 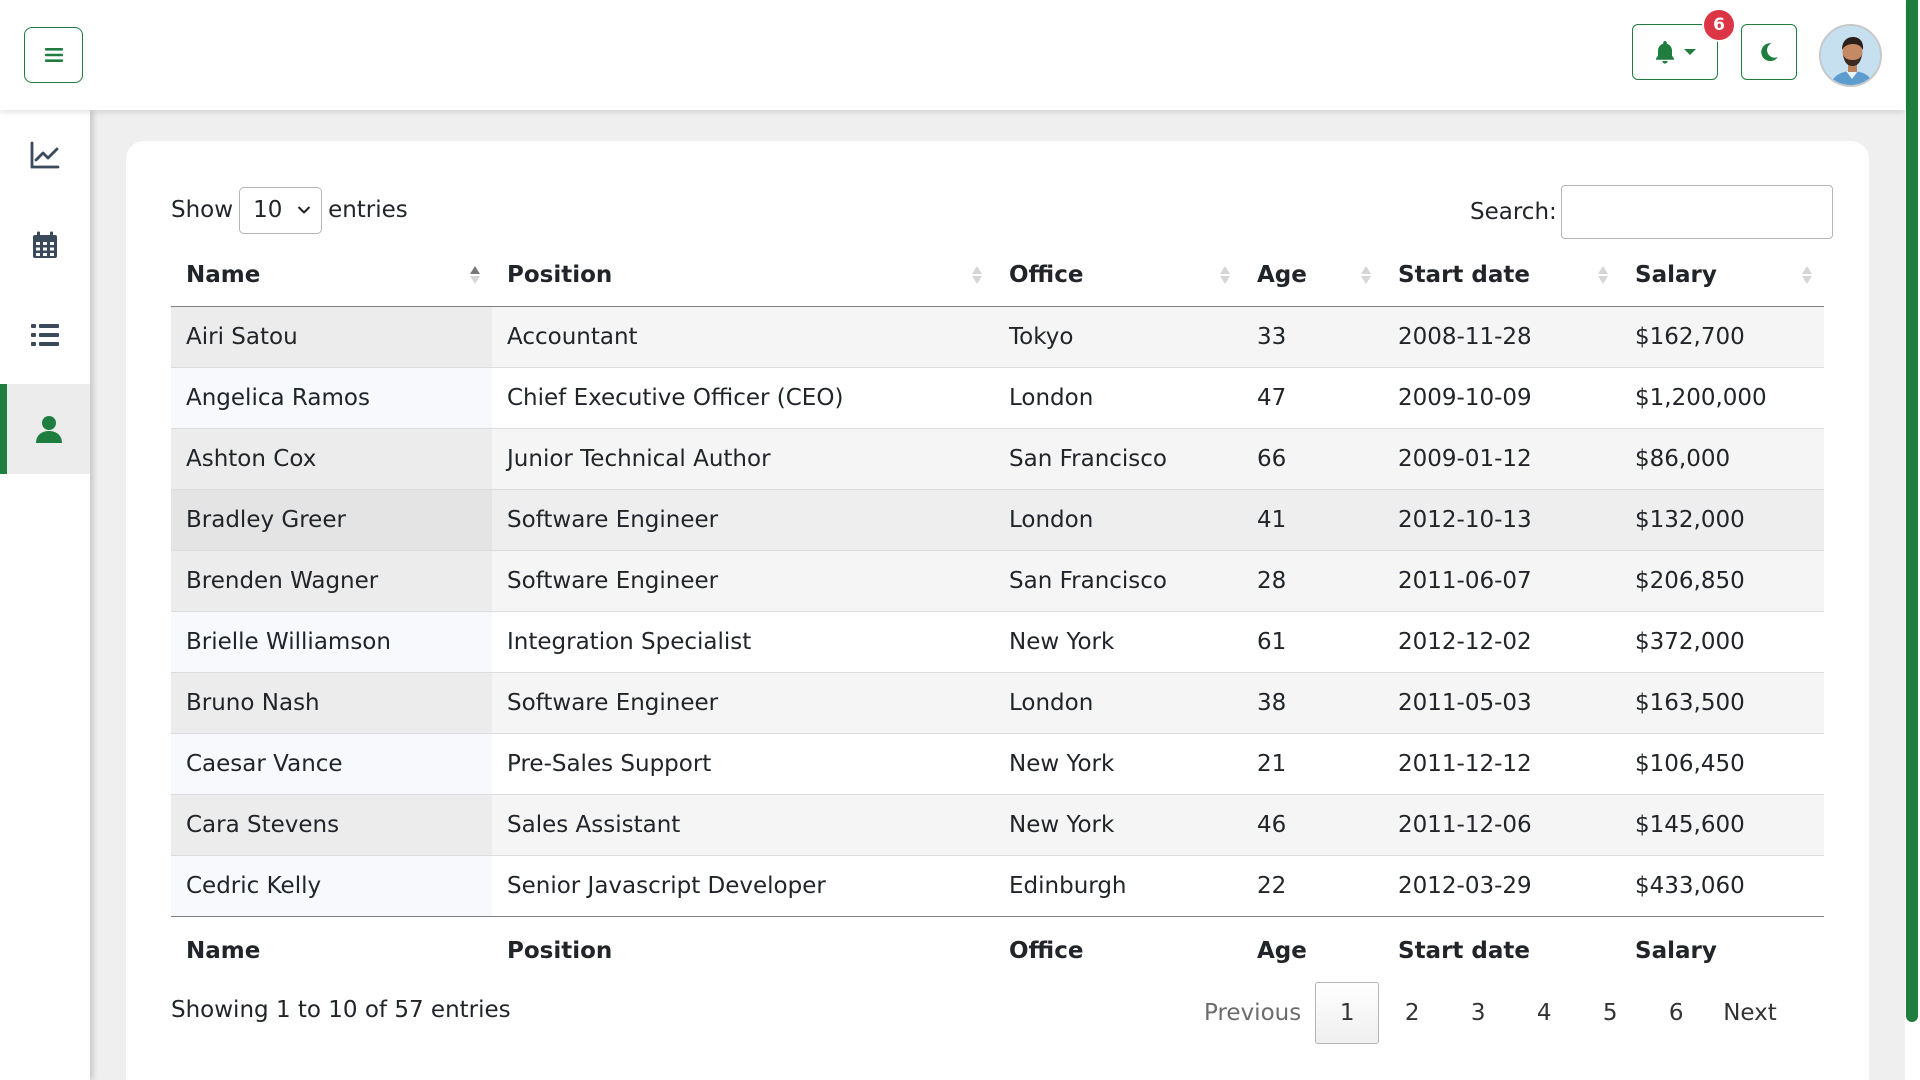 What do you see at coordinates (1722, 703) in the screenshot?
I see `cell-salary: $163,500` at bounding box center [1722, 703].